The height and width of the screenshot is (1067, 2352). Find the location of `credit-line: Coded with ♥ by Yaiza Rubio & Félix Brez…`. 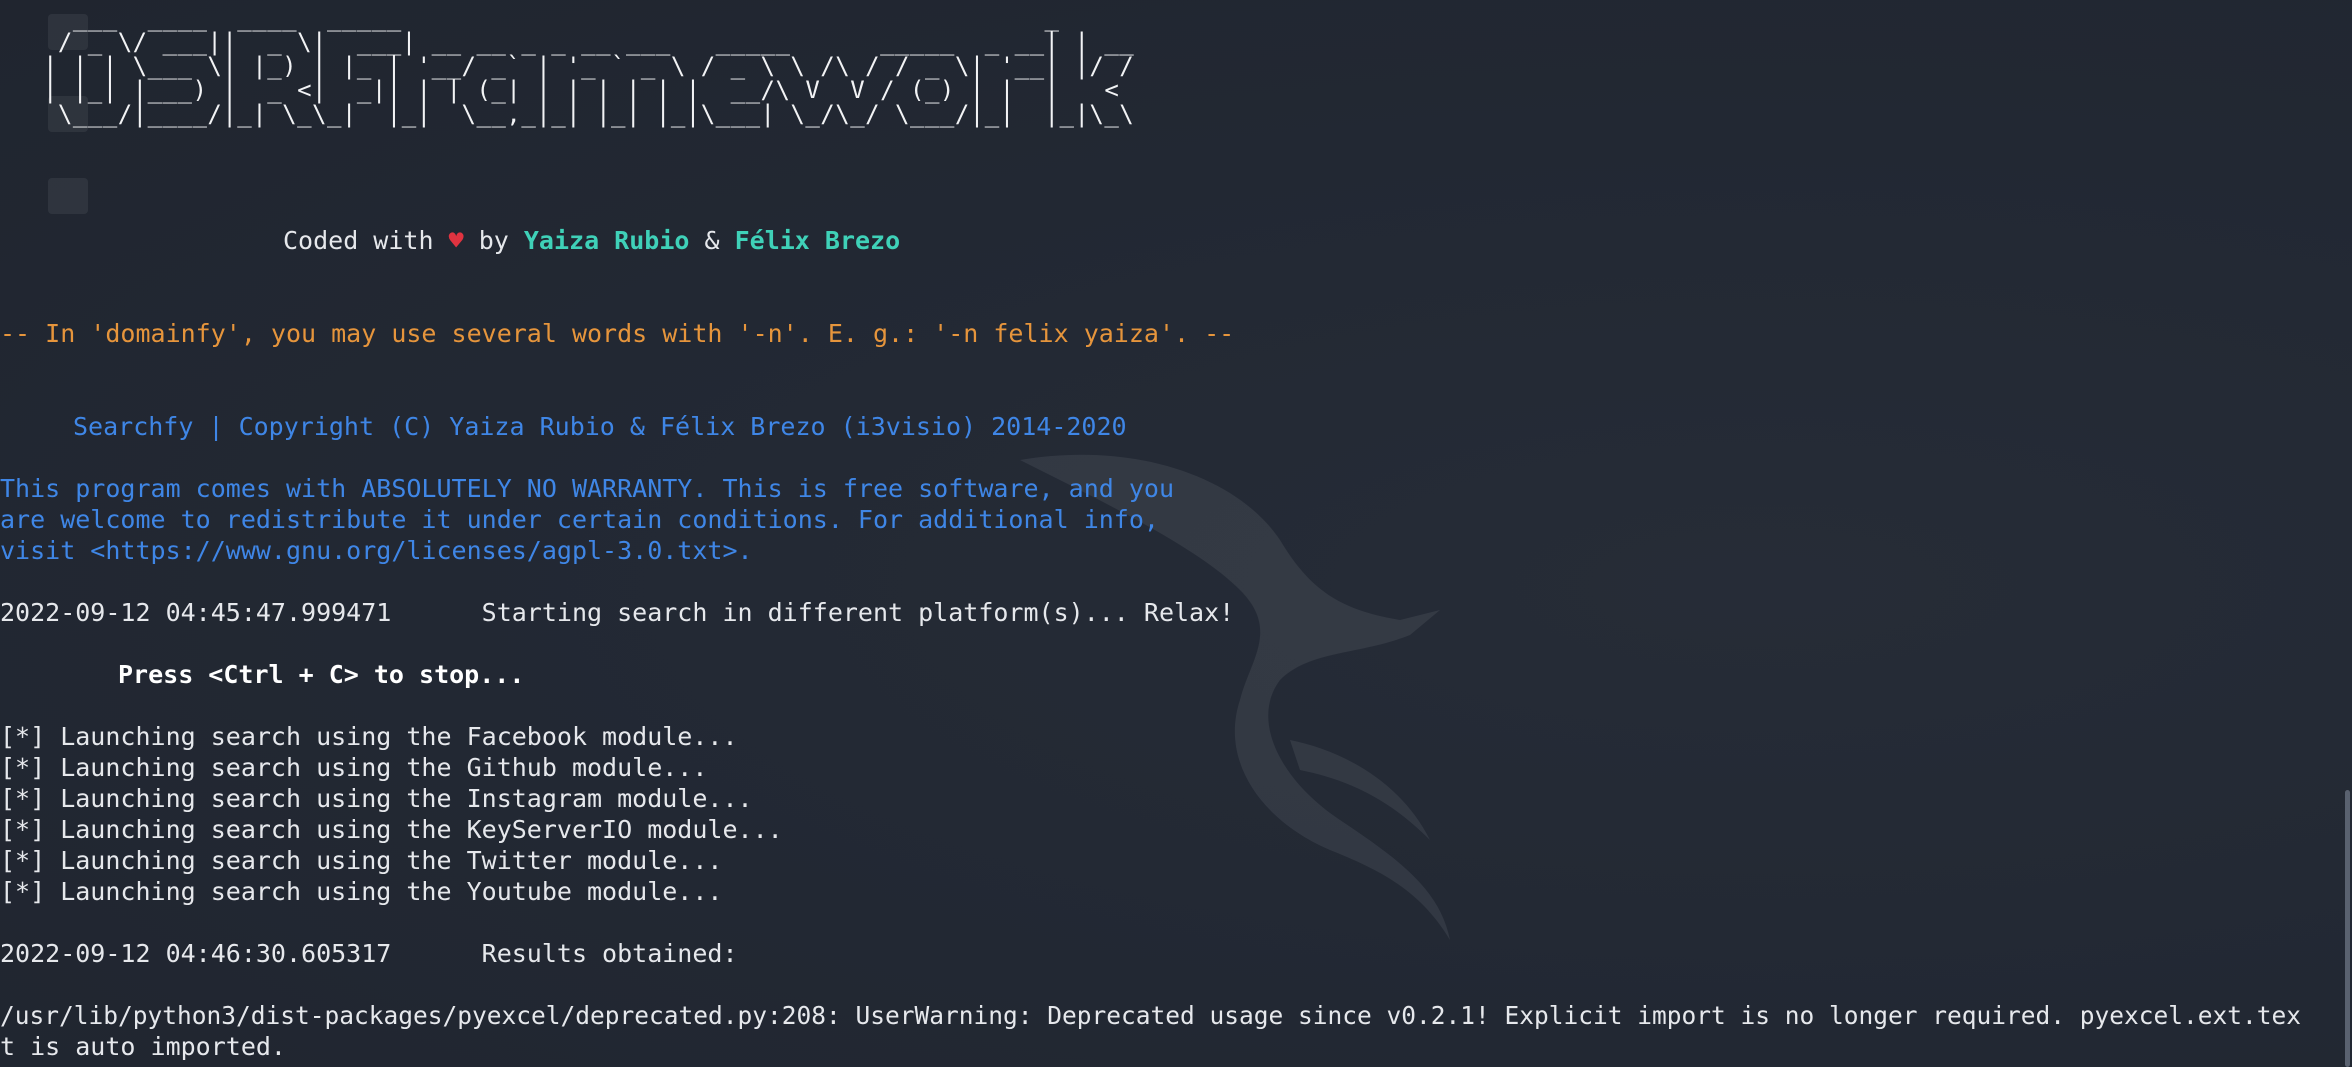

credit-line: Coded with ♥ by Yaiza Rubio & Félix Brez… is located at coordinates (591, 240).